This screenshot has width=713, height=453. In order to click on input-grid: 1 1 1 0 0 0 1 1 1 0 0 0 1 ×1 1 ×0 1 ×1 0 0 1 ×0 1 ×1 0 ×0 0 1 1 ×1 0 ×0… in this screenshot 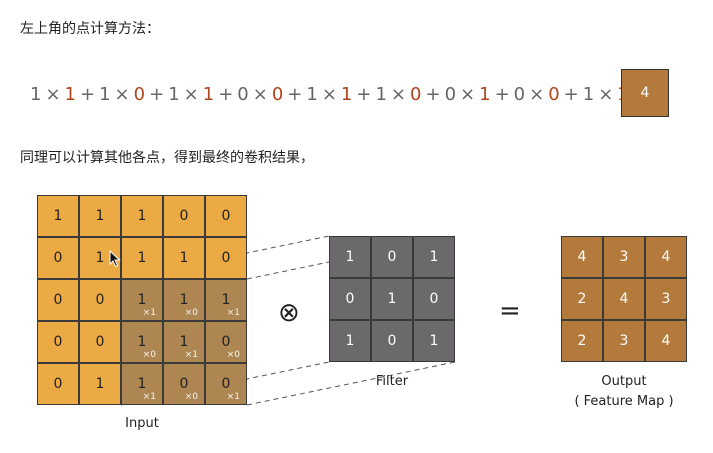, I will do `click(142, 300)`.